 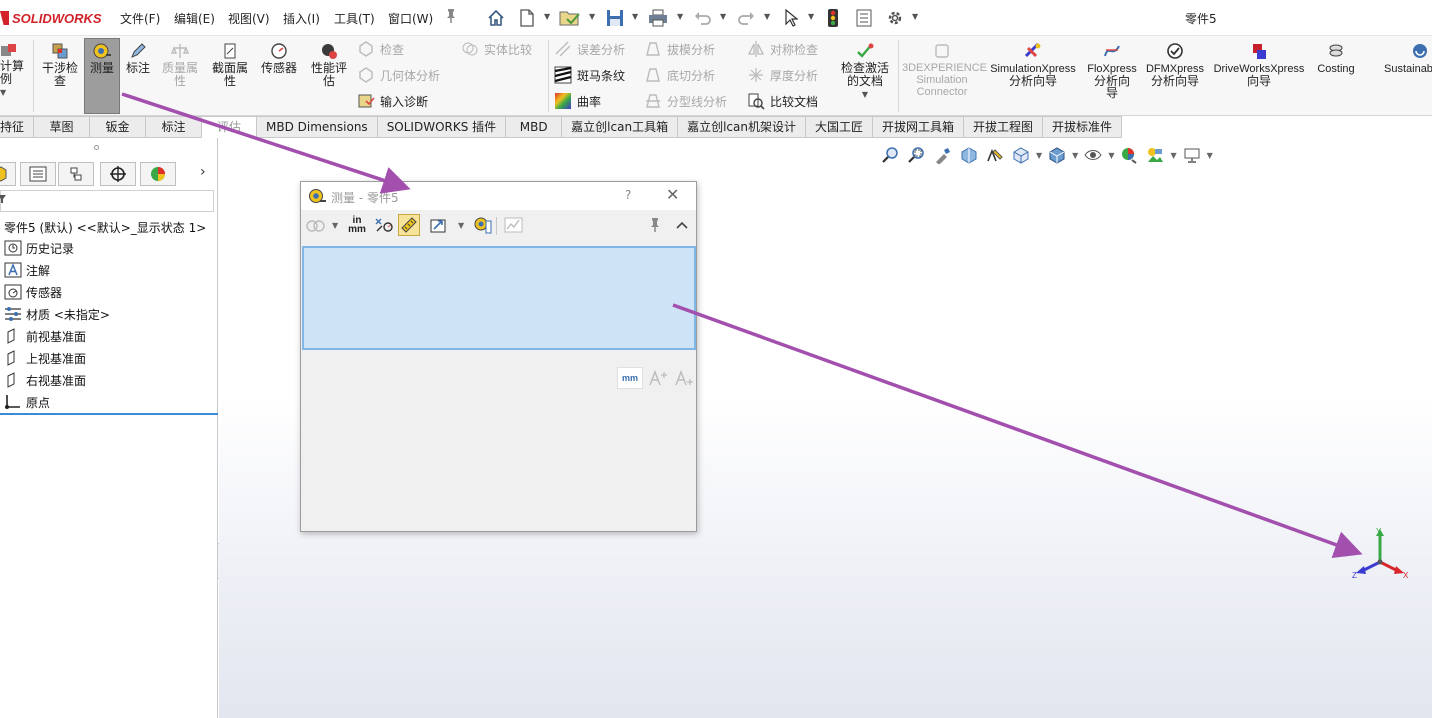 What do you see at coordinates (45, 358) in the screenshot?
I see `tree-item-top-plane: 上视基准面` at bounding box center [45, 358].